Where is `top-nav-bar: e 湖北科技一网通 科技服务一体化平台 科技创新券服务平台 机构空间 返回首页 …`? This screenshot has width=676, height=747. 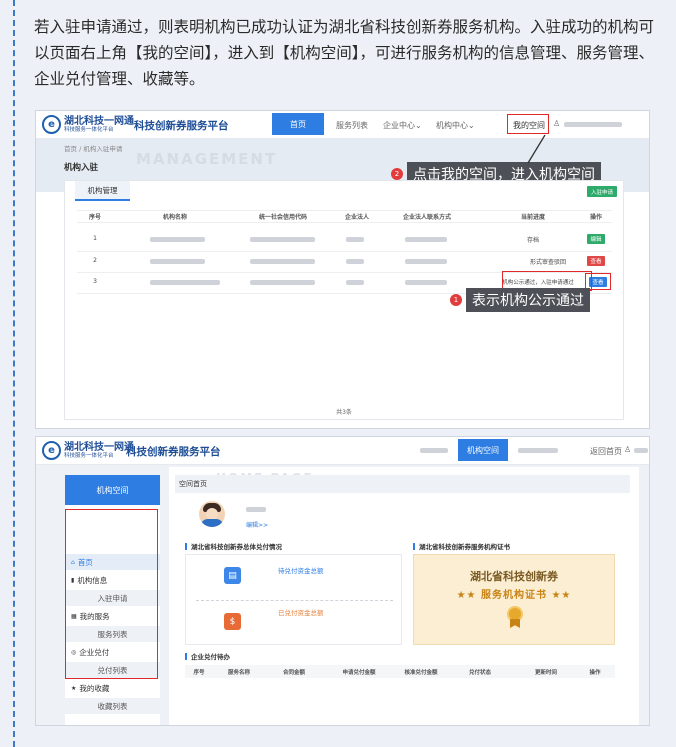 top-nav-bar: e 湖北科技一网通 科技服务一体化平台 科技创新券服务平台 机构空间 返回首页 … is located at coordinates (342, 451).